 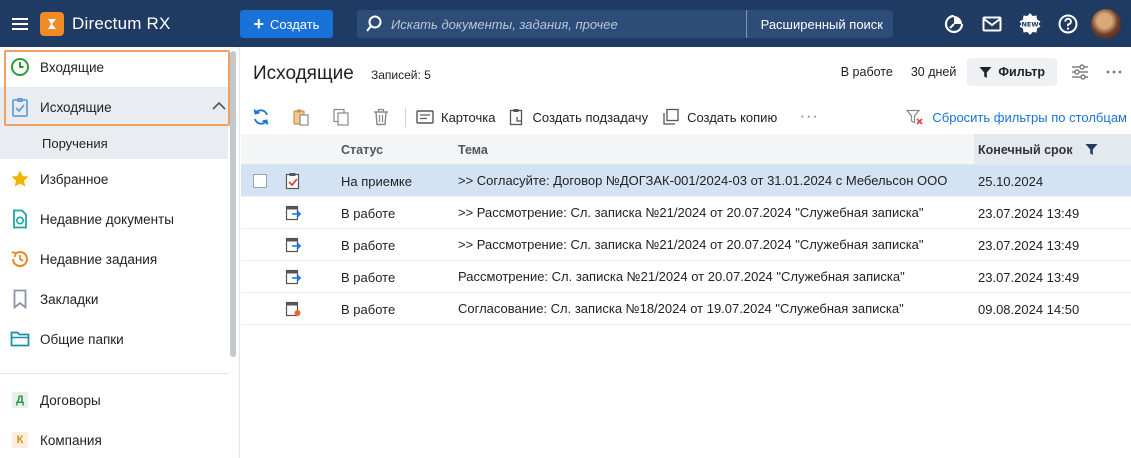 I want to click on sidebar-item-contracts: Д Договоры, so click(x=114, y=400).